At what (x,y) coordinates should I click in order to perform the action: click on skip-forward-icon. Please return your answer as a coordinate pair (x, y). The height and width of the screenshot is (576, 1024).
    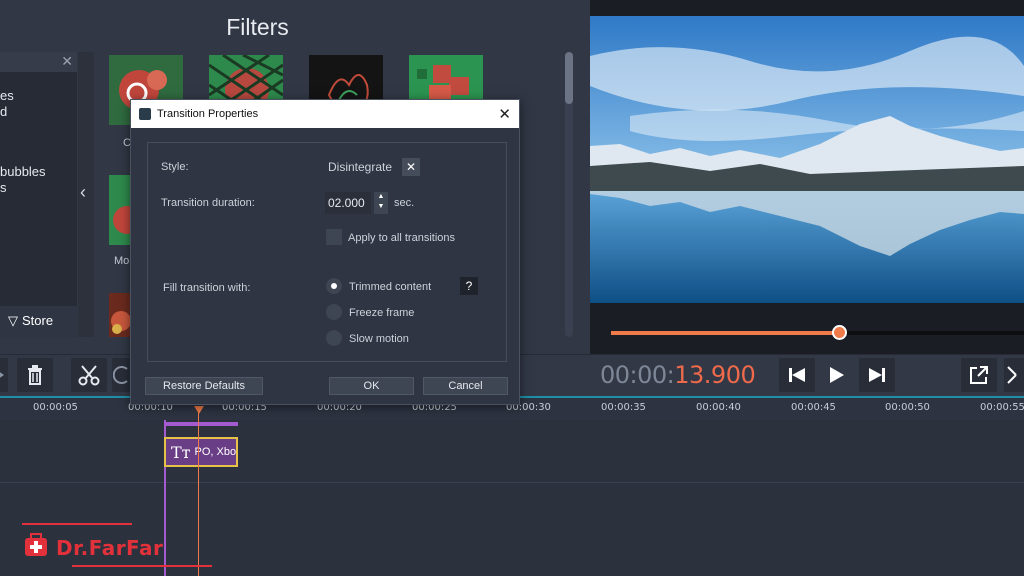
    Looking at the image, I should click on (877, 375).